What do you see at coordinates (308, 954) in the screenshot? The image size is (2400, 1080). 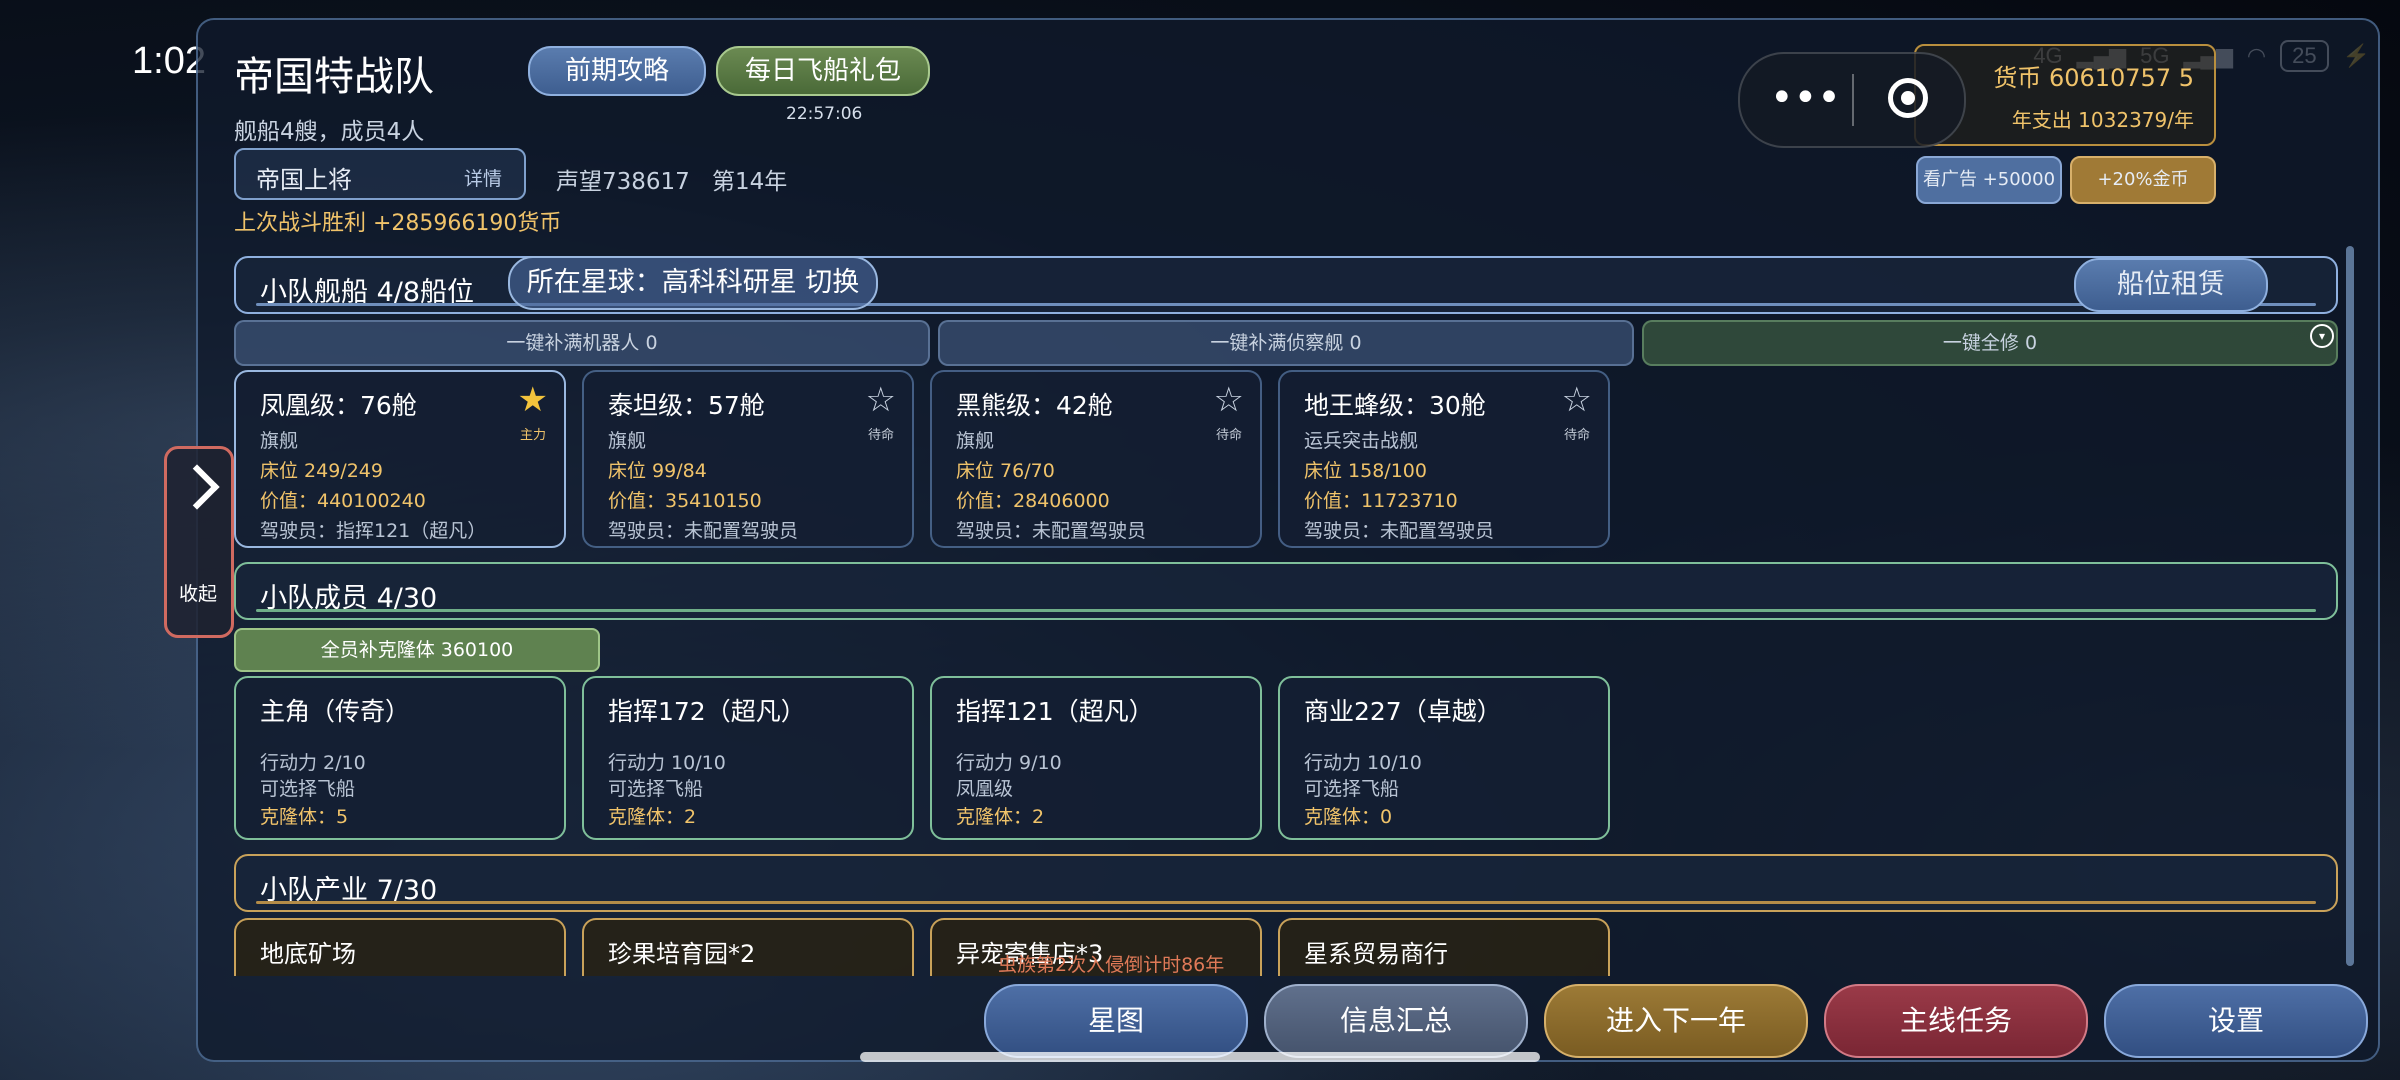 I see `industry-name: 地底矿场` at bounding box center [308, 954].